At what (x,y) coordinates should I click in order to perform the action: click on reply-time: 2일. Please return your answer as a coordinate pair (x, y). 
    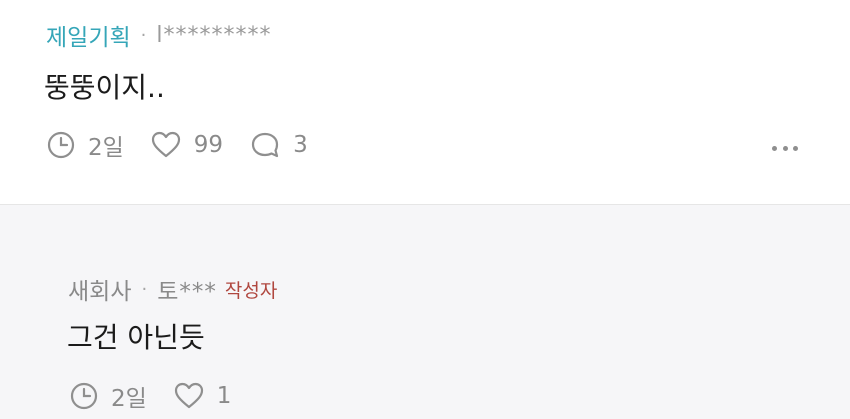
    Looking at the image, I should click on (129, 399).